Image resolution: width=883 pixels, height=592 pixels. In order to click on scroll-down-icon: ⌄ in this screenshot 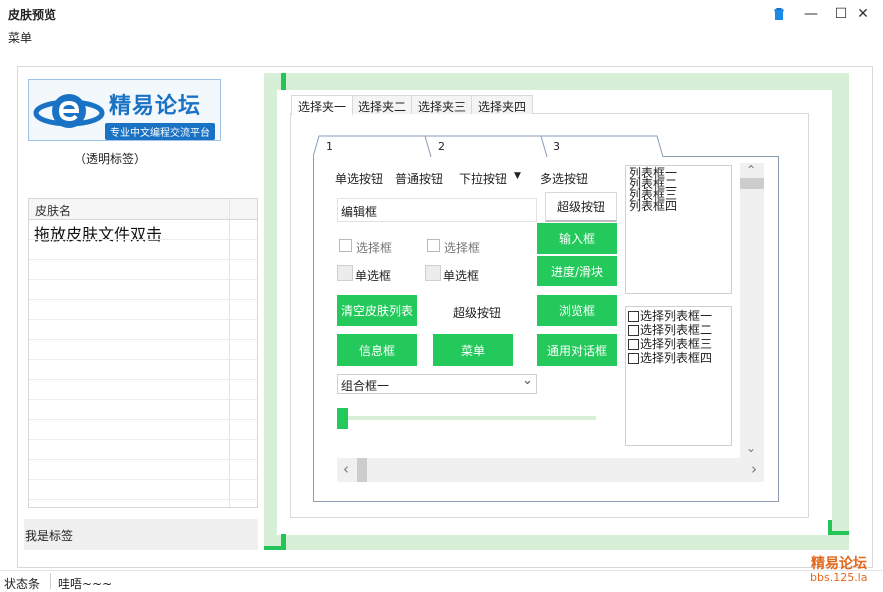, I will do `click(751, 448)`.